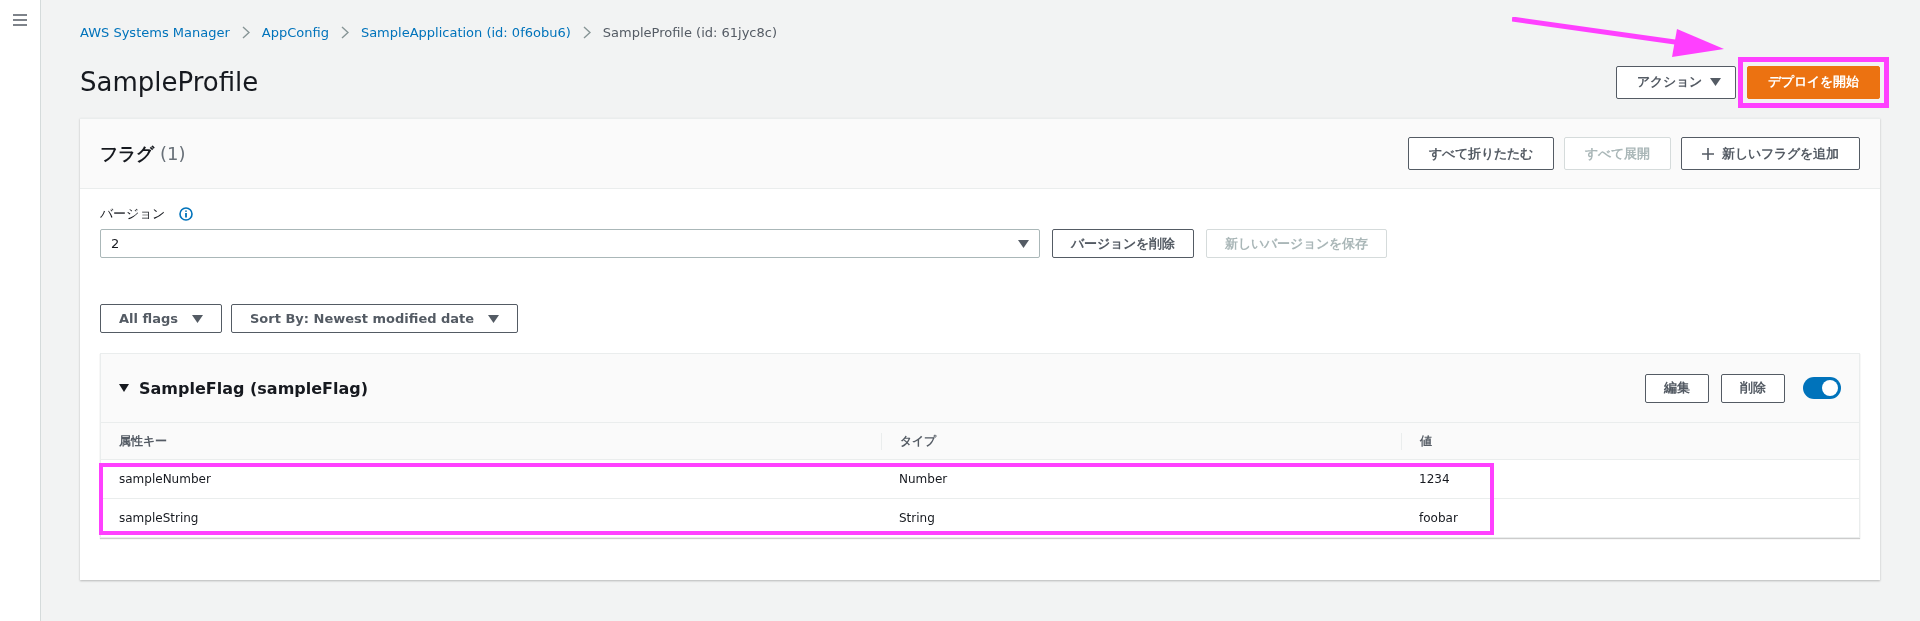  I want to click on column-header: 値, so click(1630, 441).